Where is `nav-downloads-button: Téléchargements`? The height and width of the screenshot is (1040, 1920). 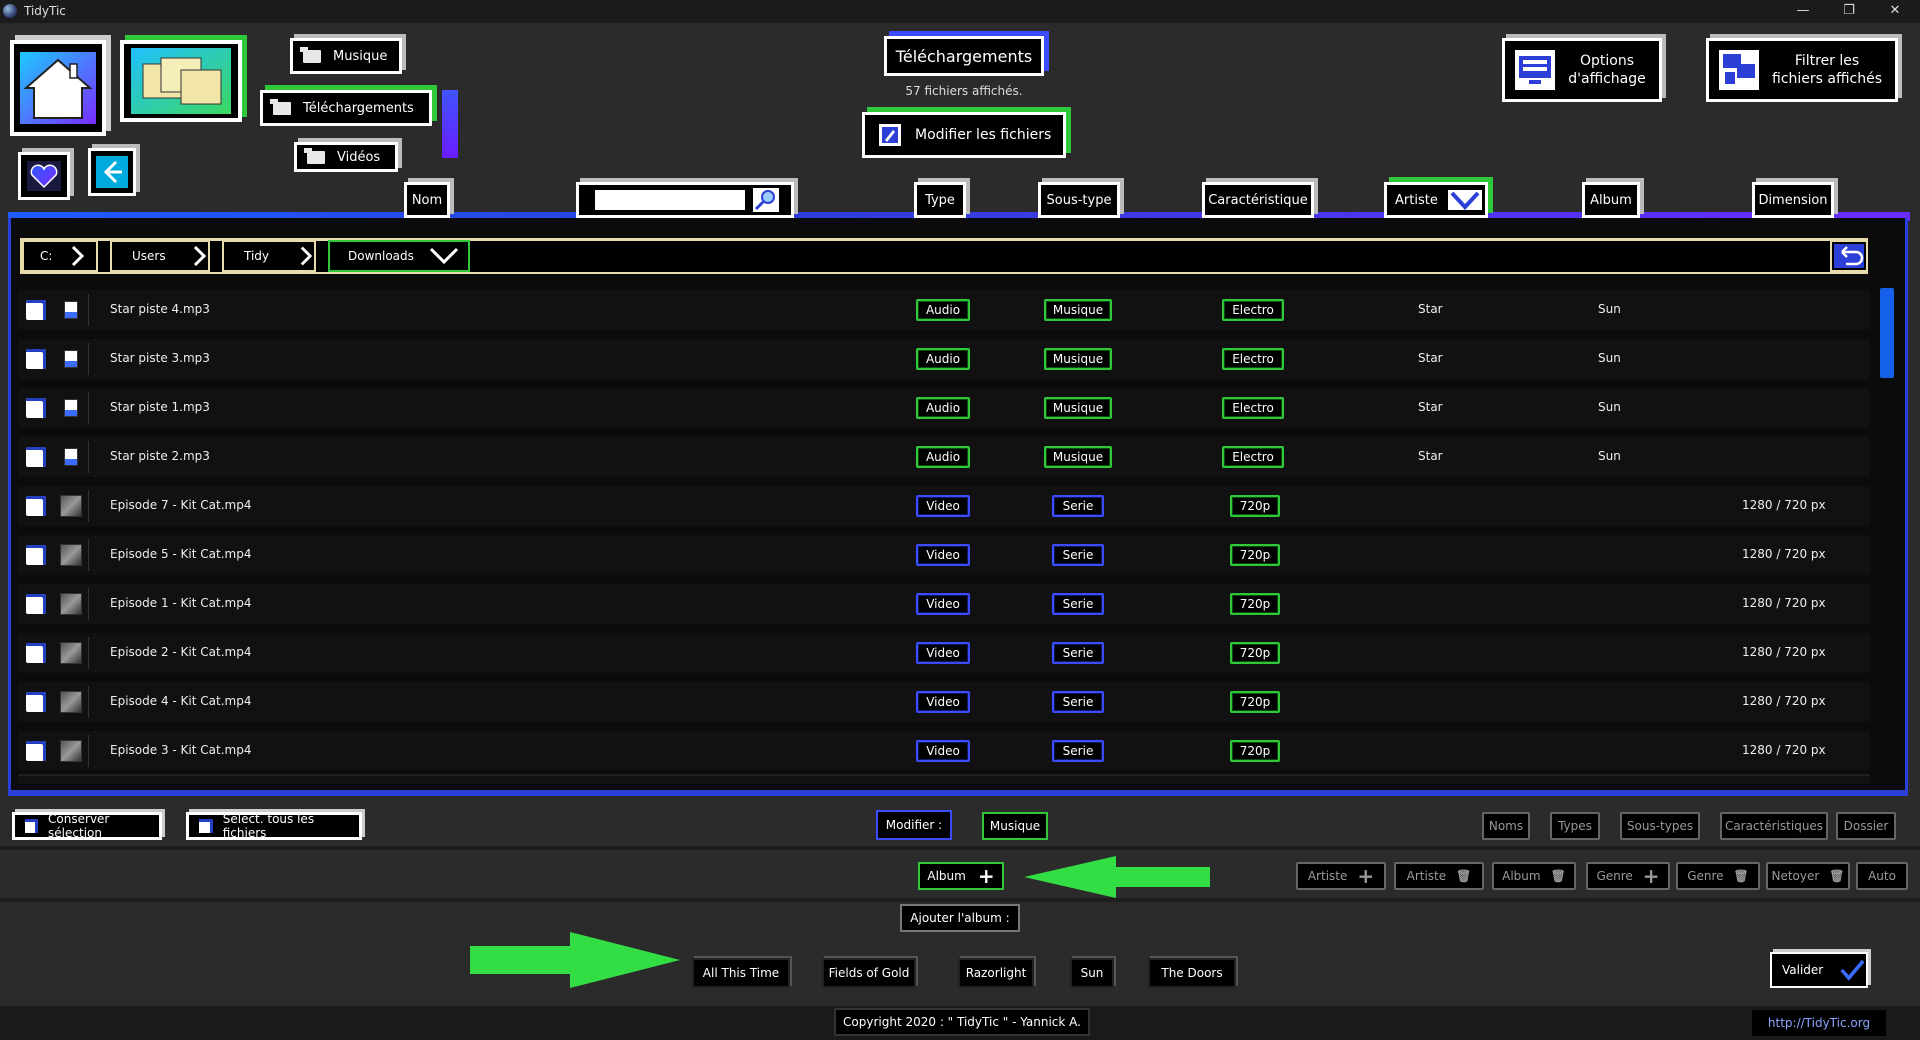 nav-downloads-button: Téléchargements is located at coordinates (346, 108).